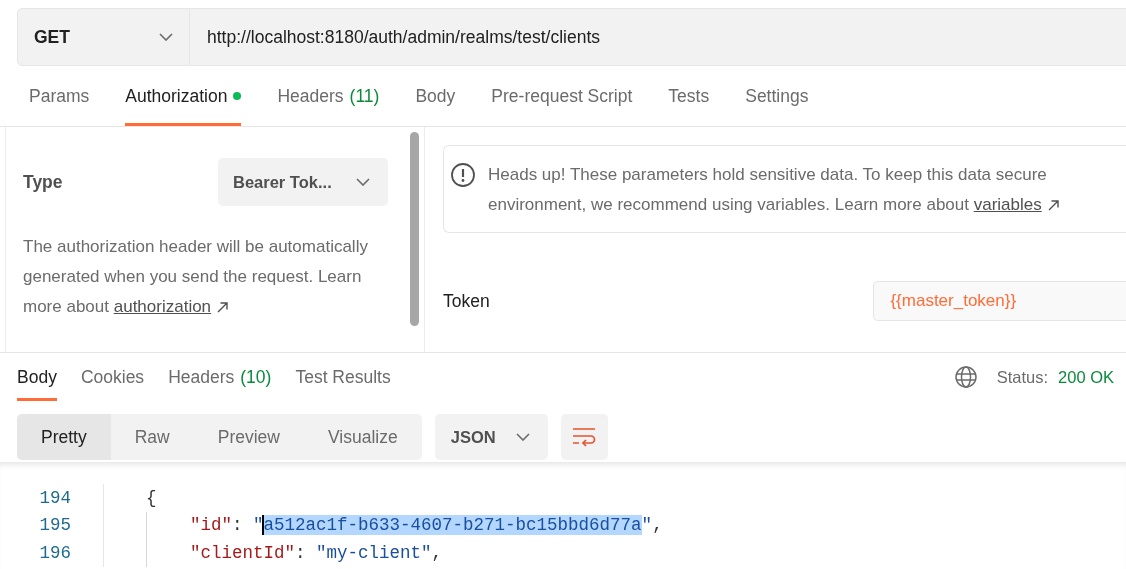  What do you see at coordinates (54, 552) in the screenshot?
I see `line-number: 196` at bounding box center [54, 552].